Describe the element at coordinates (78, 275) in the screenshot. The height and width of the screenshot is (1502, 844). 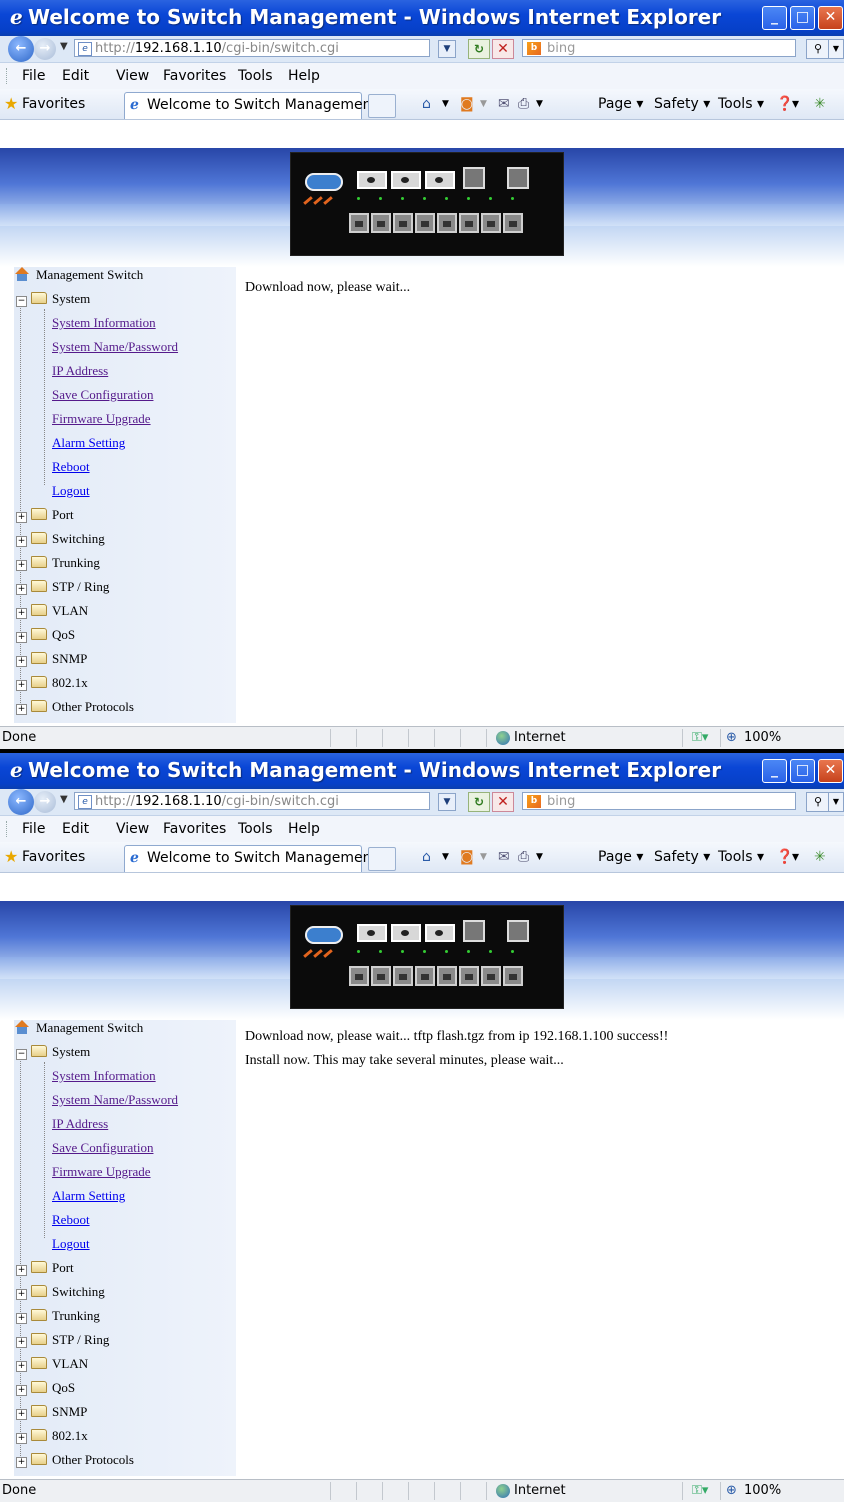
I see `tree-root: Management Switch` at that location.